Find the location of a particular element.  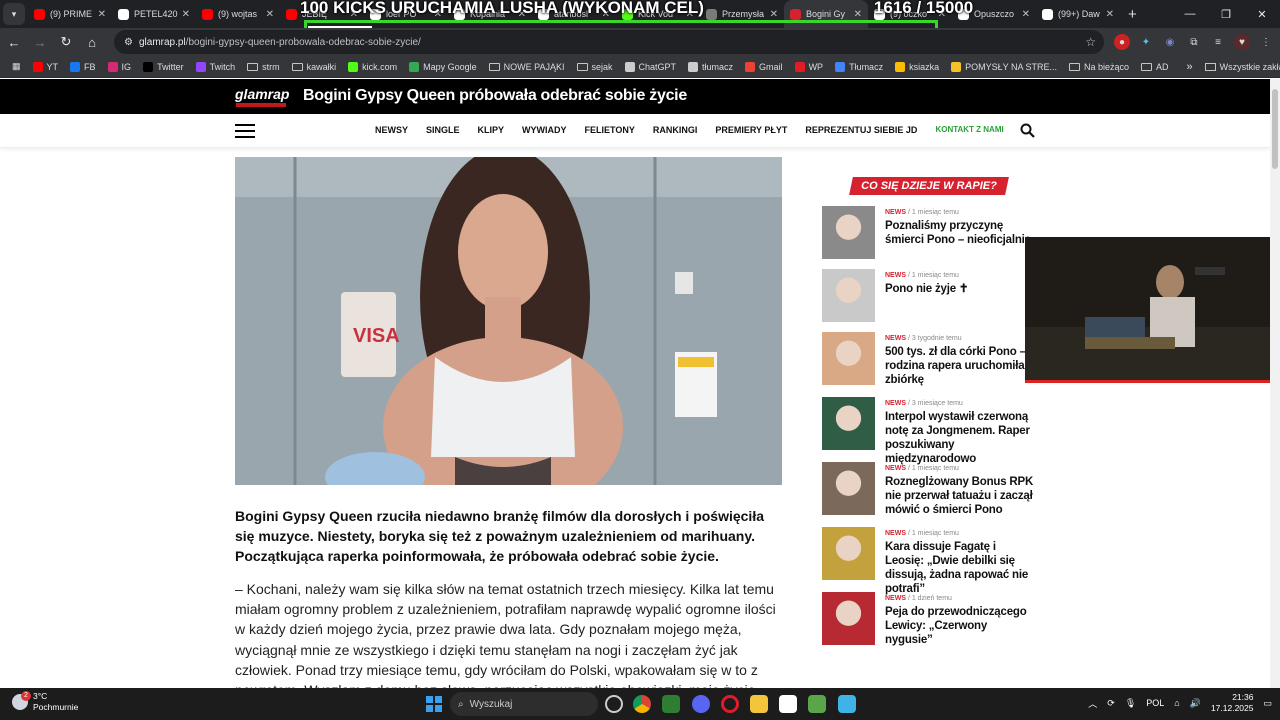

nav-item: RANKINGI is located at coordinates (675, 130).